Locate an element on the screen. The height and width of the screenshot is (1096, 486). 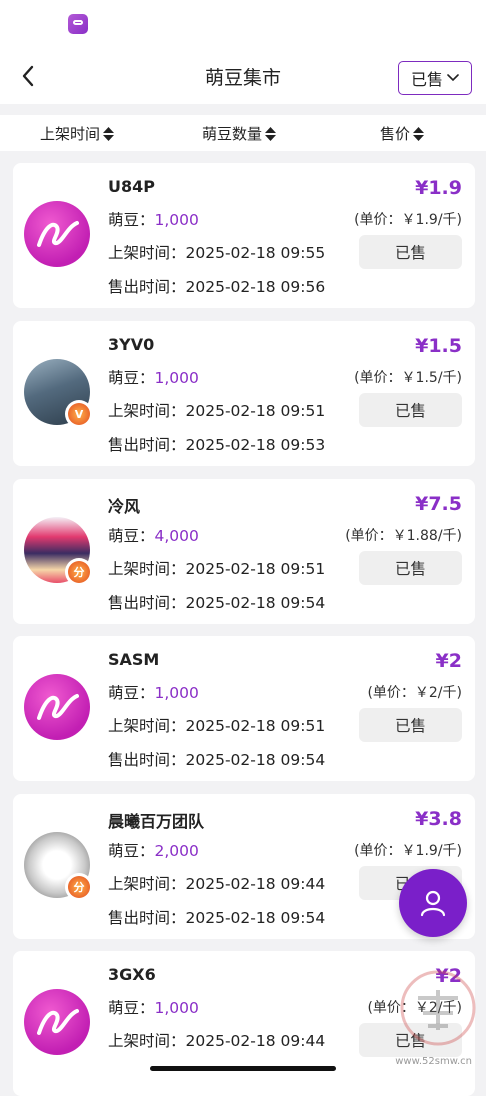
vip-badge-icon: V is located at coordinates (79, 414).